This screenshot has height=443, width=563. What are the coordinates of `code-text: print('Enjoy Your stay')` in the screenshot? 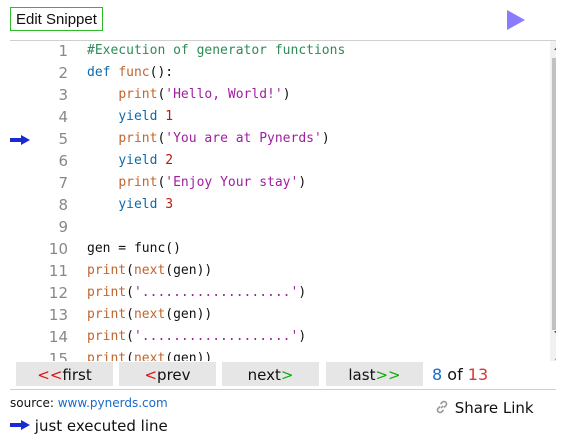 It's located at (196, 183).